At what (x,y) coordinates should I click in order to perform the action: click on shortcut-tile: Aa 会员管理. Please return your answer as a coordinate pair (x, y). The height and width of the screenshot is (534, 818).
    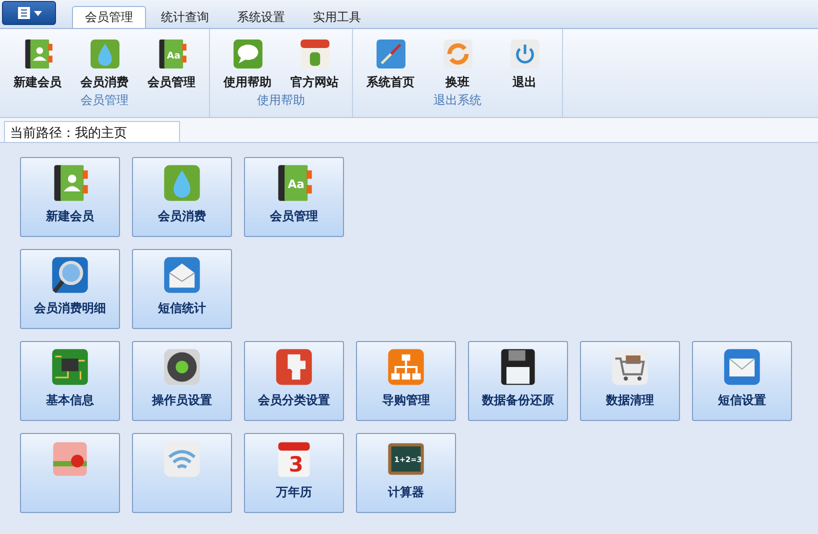
    Looking at the image, I should click on (294, 197).